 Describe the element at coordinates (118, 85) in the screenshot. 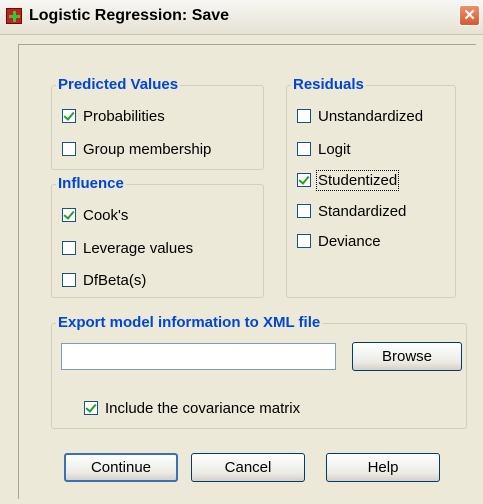

I see `predicted-values-title: Predicted Values` at that location.